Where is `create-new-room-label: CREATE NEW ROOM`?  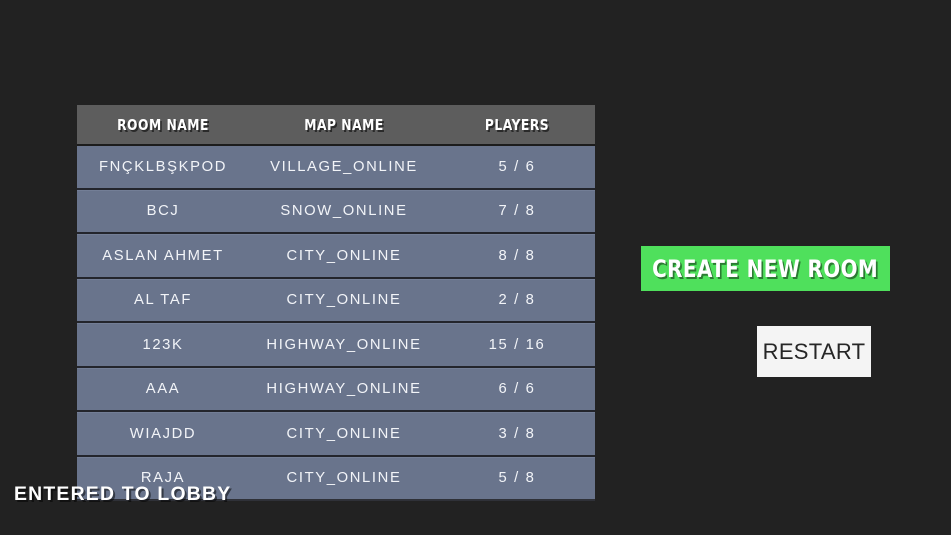 create-new-room-label: CREATE NEW ROOM is located at coordinates (765, 268).